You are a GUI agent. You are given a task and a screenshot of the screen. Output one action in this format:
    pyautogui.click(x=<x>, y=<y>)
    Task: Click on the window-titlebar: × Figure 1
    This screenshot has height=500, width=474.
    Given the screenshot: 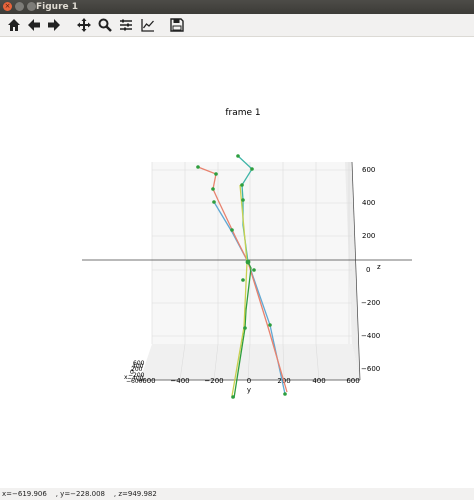 What is the action you would take?
    pyautogui.click(x=237, y=7)
    